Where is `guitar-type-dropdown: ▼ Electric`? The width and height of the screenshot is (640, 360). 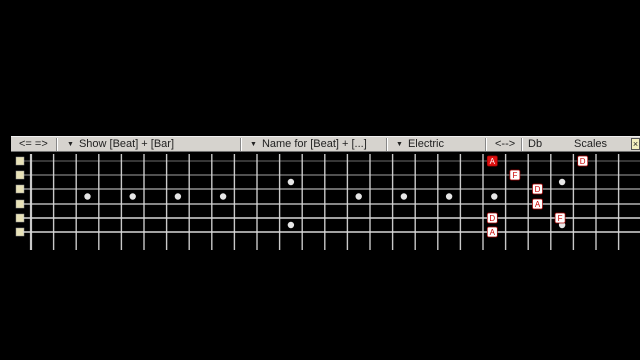 guitar-type-dropdown: ▼ Electric is located at coordinates (420, 144).